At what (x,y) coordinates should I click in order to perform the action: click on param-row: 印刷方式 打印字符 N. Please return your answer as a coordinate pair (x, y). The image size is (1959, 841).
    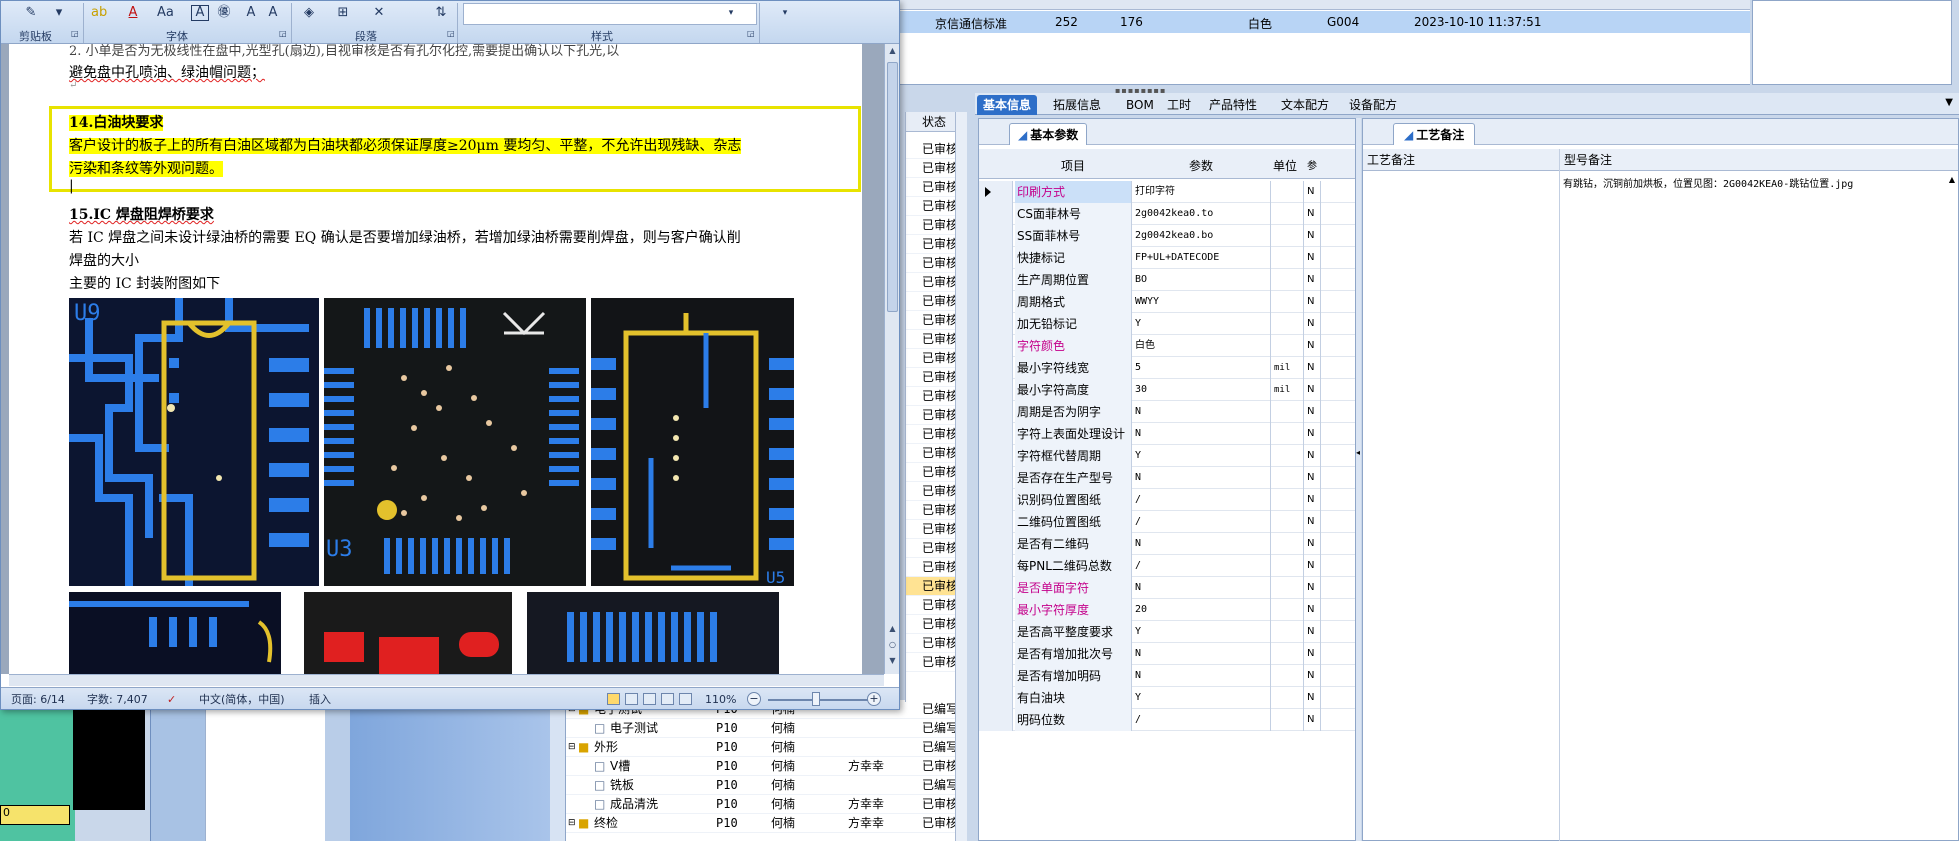
    Looking at the image, I should click on (1167, 192).